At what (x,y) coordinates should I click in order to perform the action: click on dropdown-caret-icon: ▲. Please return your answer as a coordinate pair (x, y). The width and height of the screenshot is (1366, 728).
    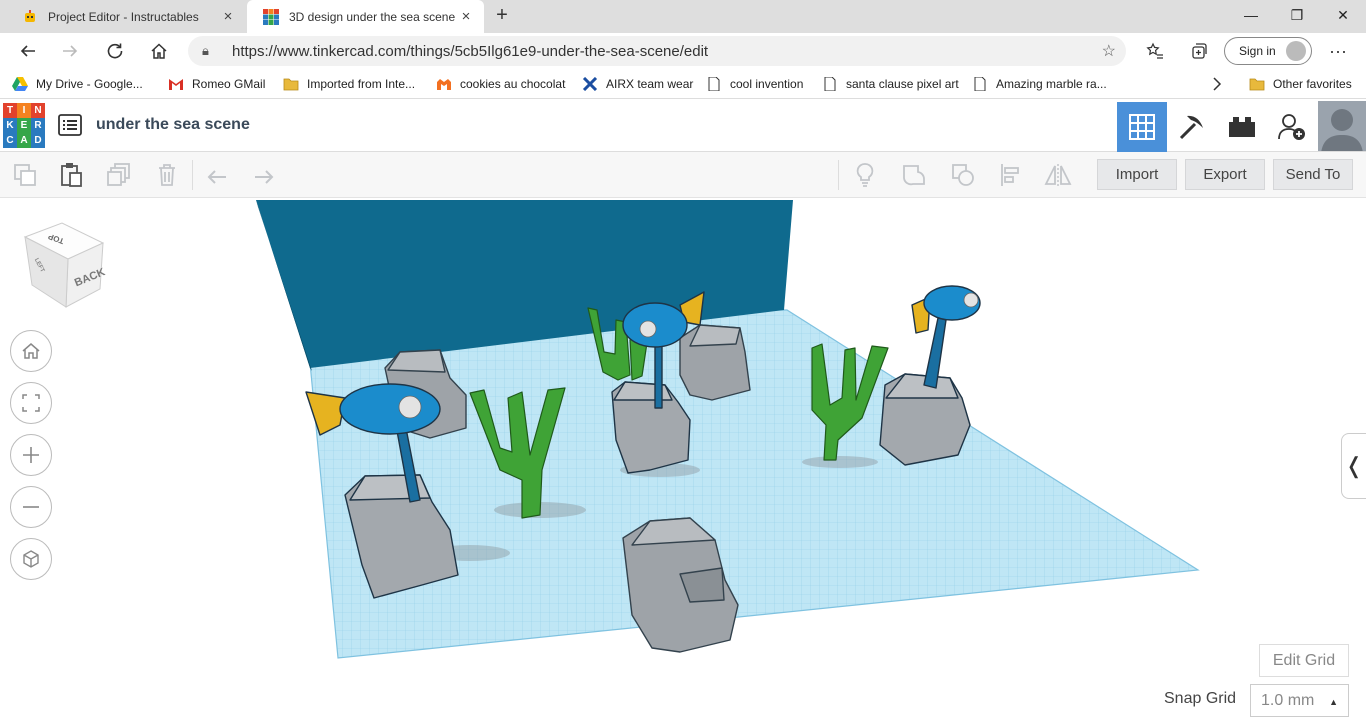
    Looking at the image, I should click on (1333, 702).